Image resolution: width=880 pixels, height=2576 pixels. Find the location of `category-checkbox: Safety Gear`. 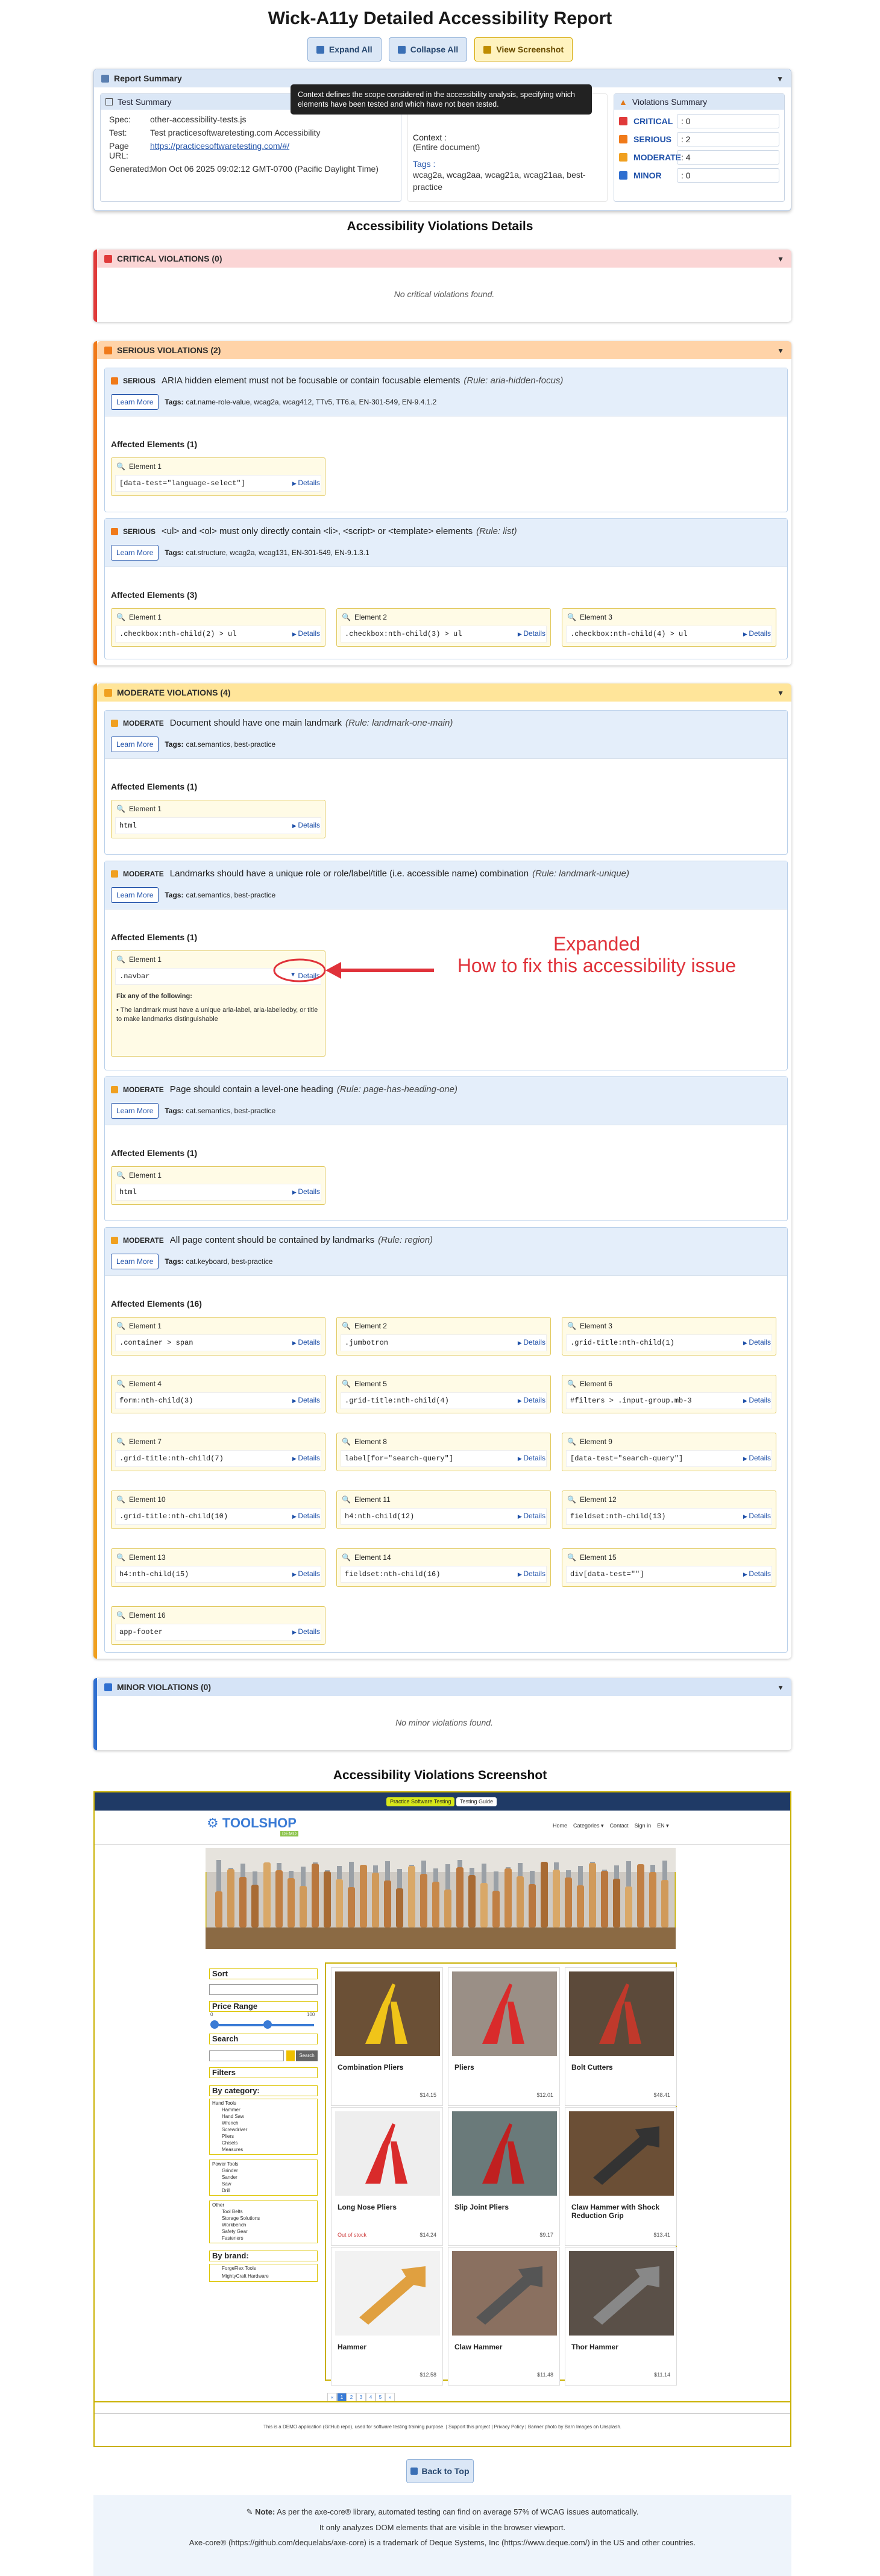

category-checkbox: Safety Gear is located at coordinates (269, 2232).